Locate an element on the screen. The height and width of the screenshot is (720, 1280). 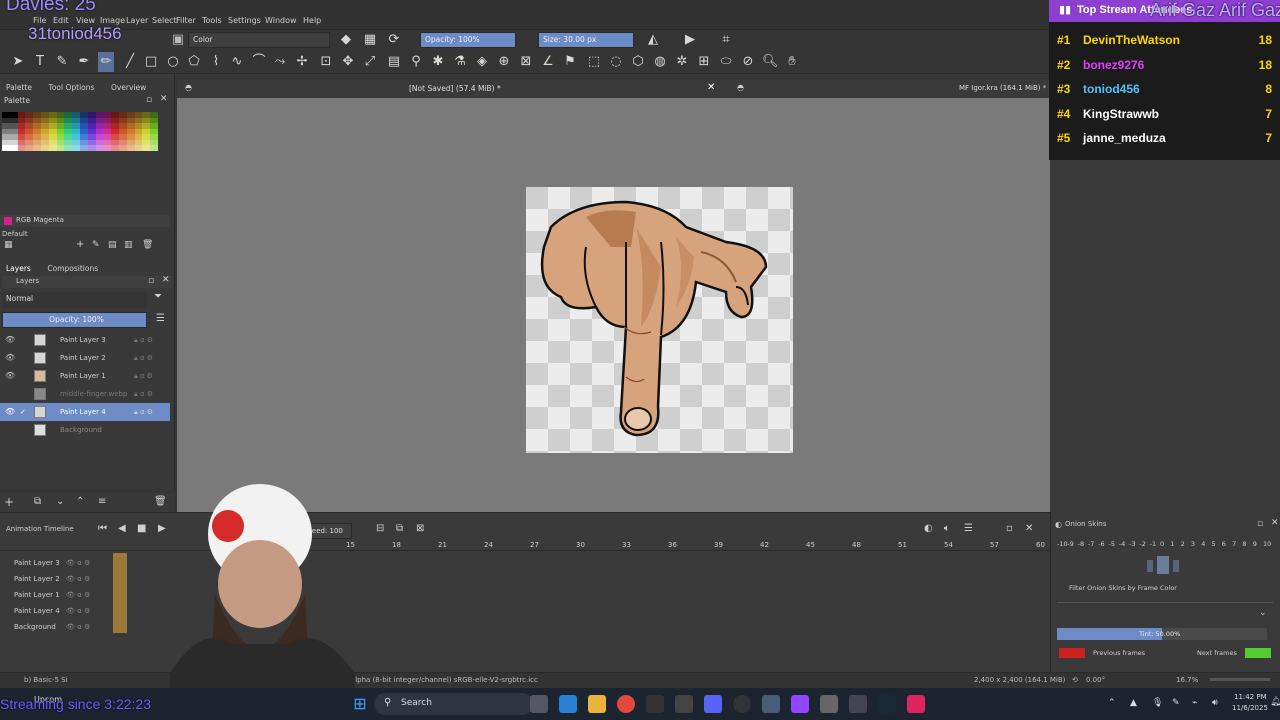
timeline-layer-row: Background 👁︎ α ⚙ is located at coordinates (62, 627).